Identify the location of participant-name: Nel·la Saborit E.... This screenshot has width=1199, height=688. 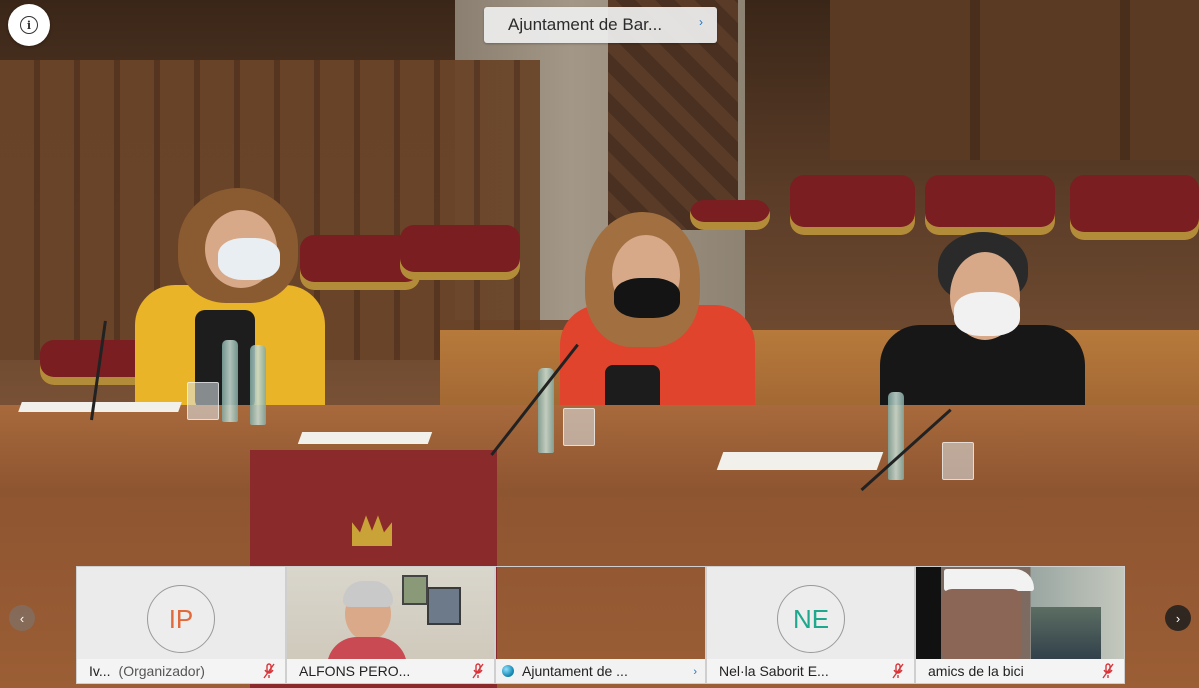
(774, 671).